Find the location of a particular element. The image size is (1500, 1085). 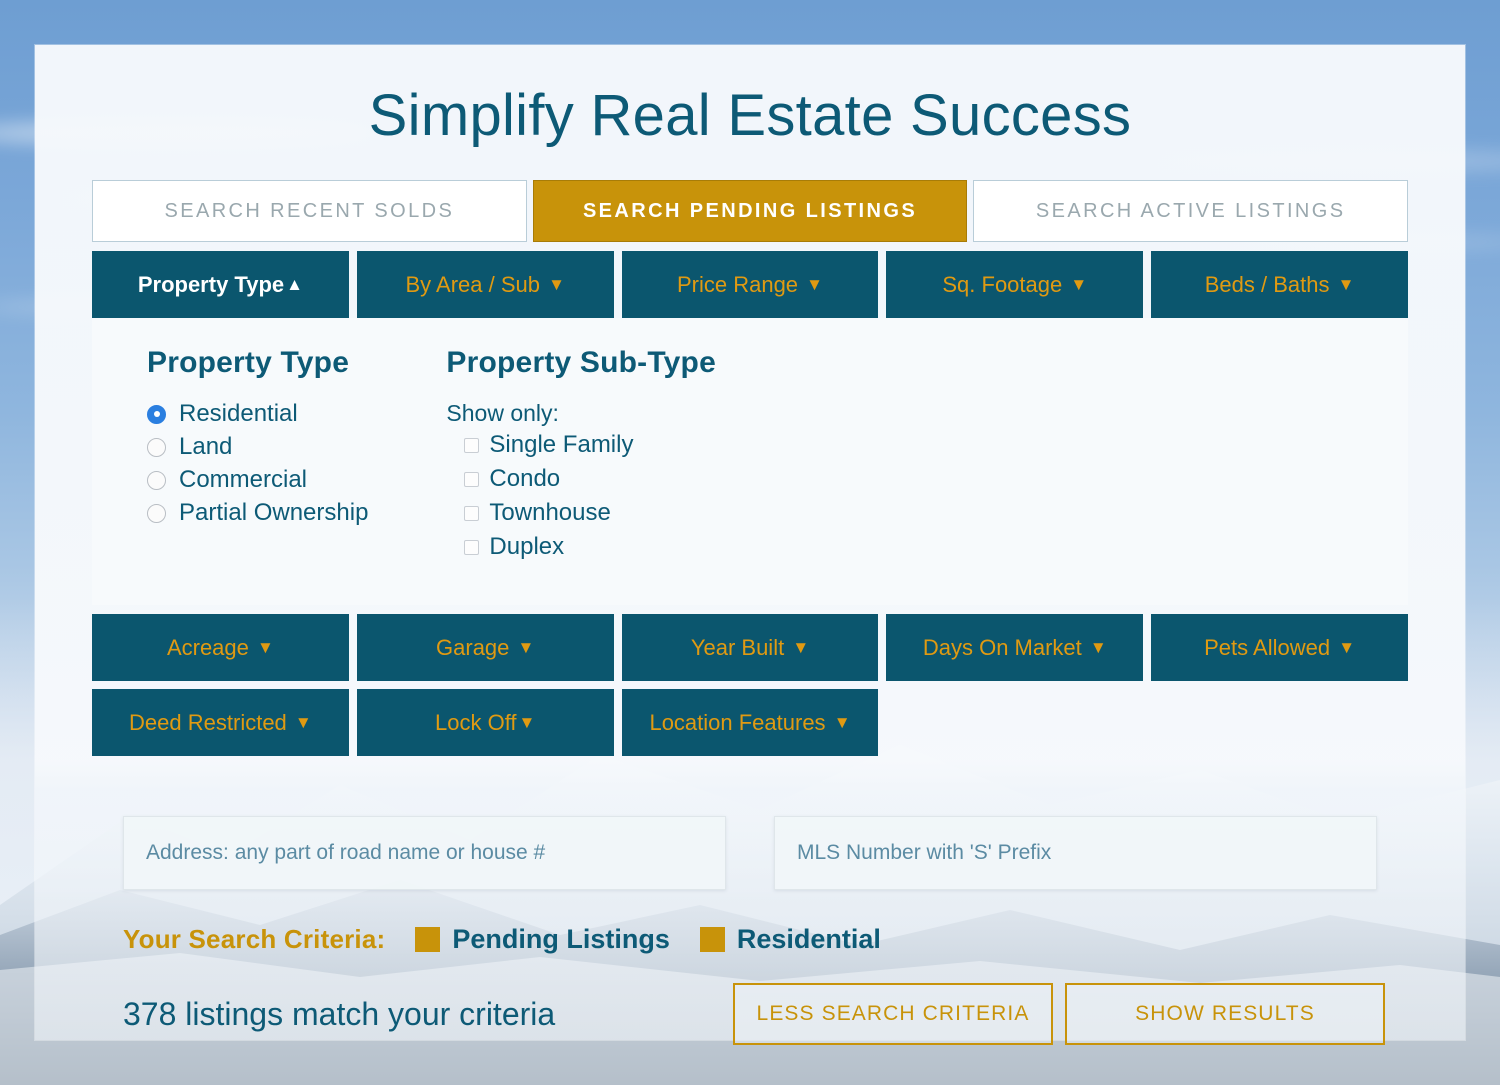

filter-label: Sq. Footage is located at coordinates (1002, 284).